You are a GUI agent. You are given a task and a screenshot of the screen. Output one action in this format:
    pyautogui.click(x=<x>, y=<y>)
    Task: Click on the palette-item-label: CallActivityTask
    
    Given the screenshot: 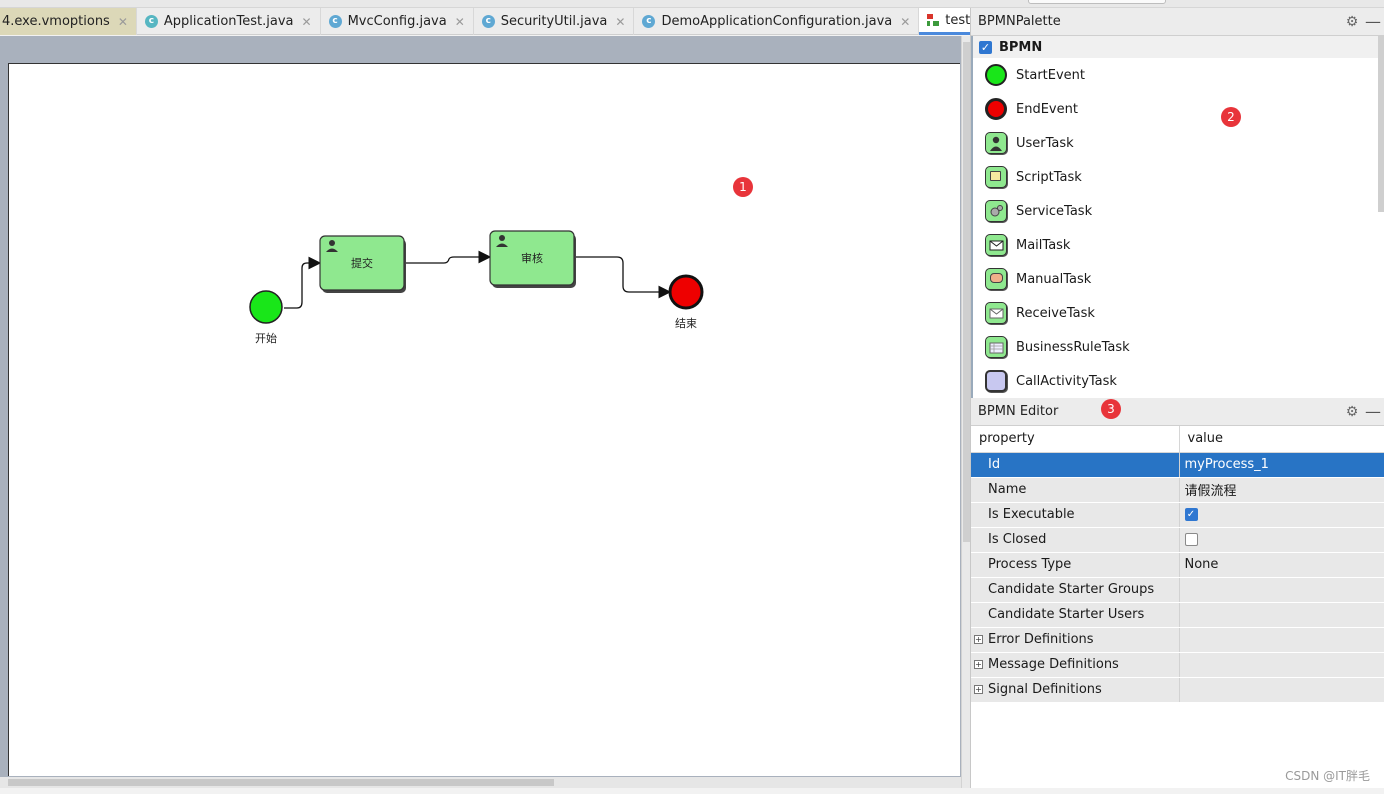 What is the action you would take?
    pyautogui.click(x=1066, y=381)
    